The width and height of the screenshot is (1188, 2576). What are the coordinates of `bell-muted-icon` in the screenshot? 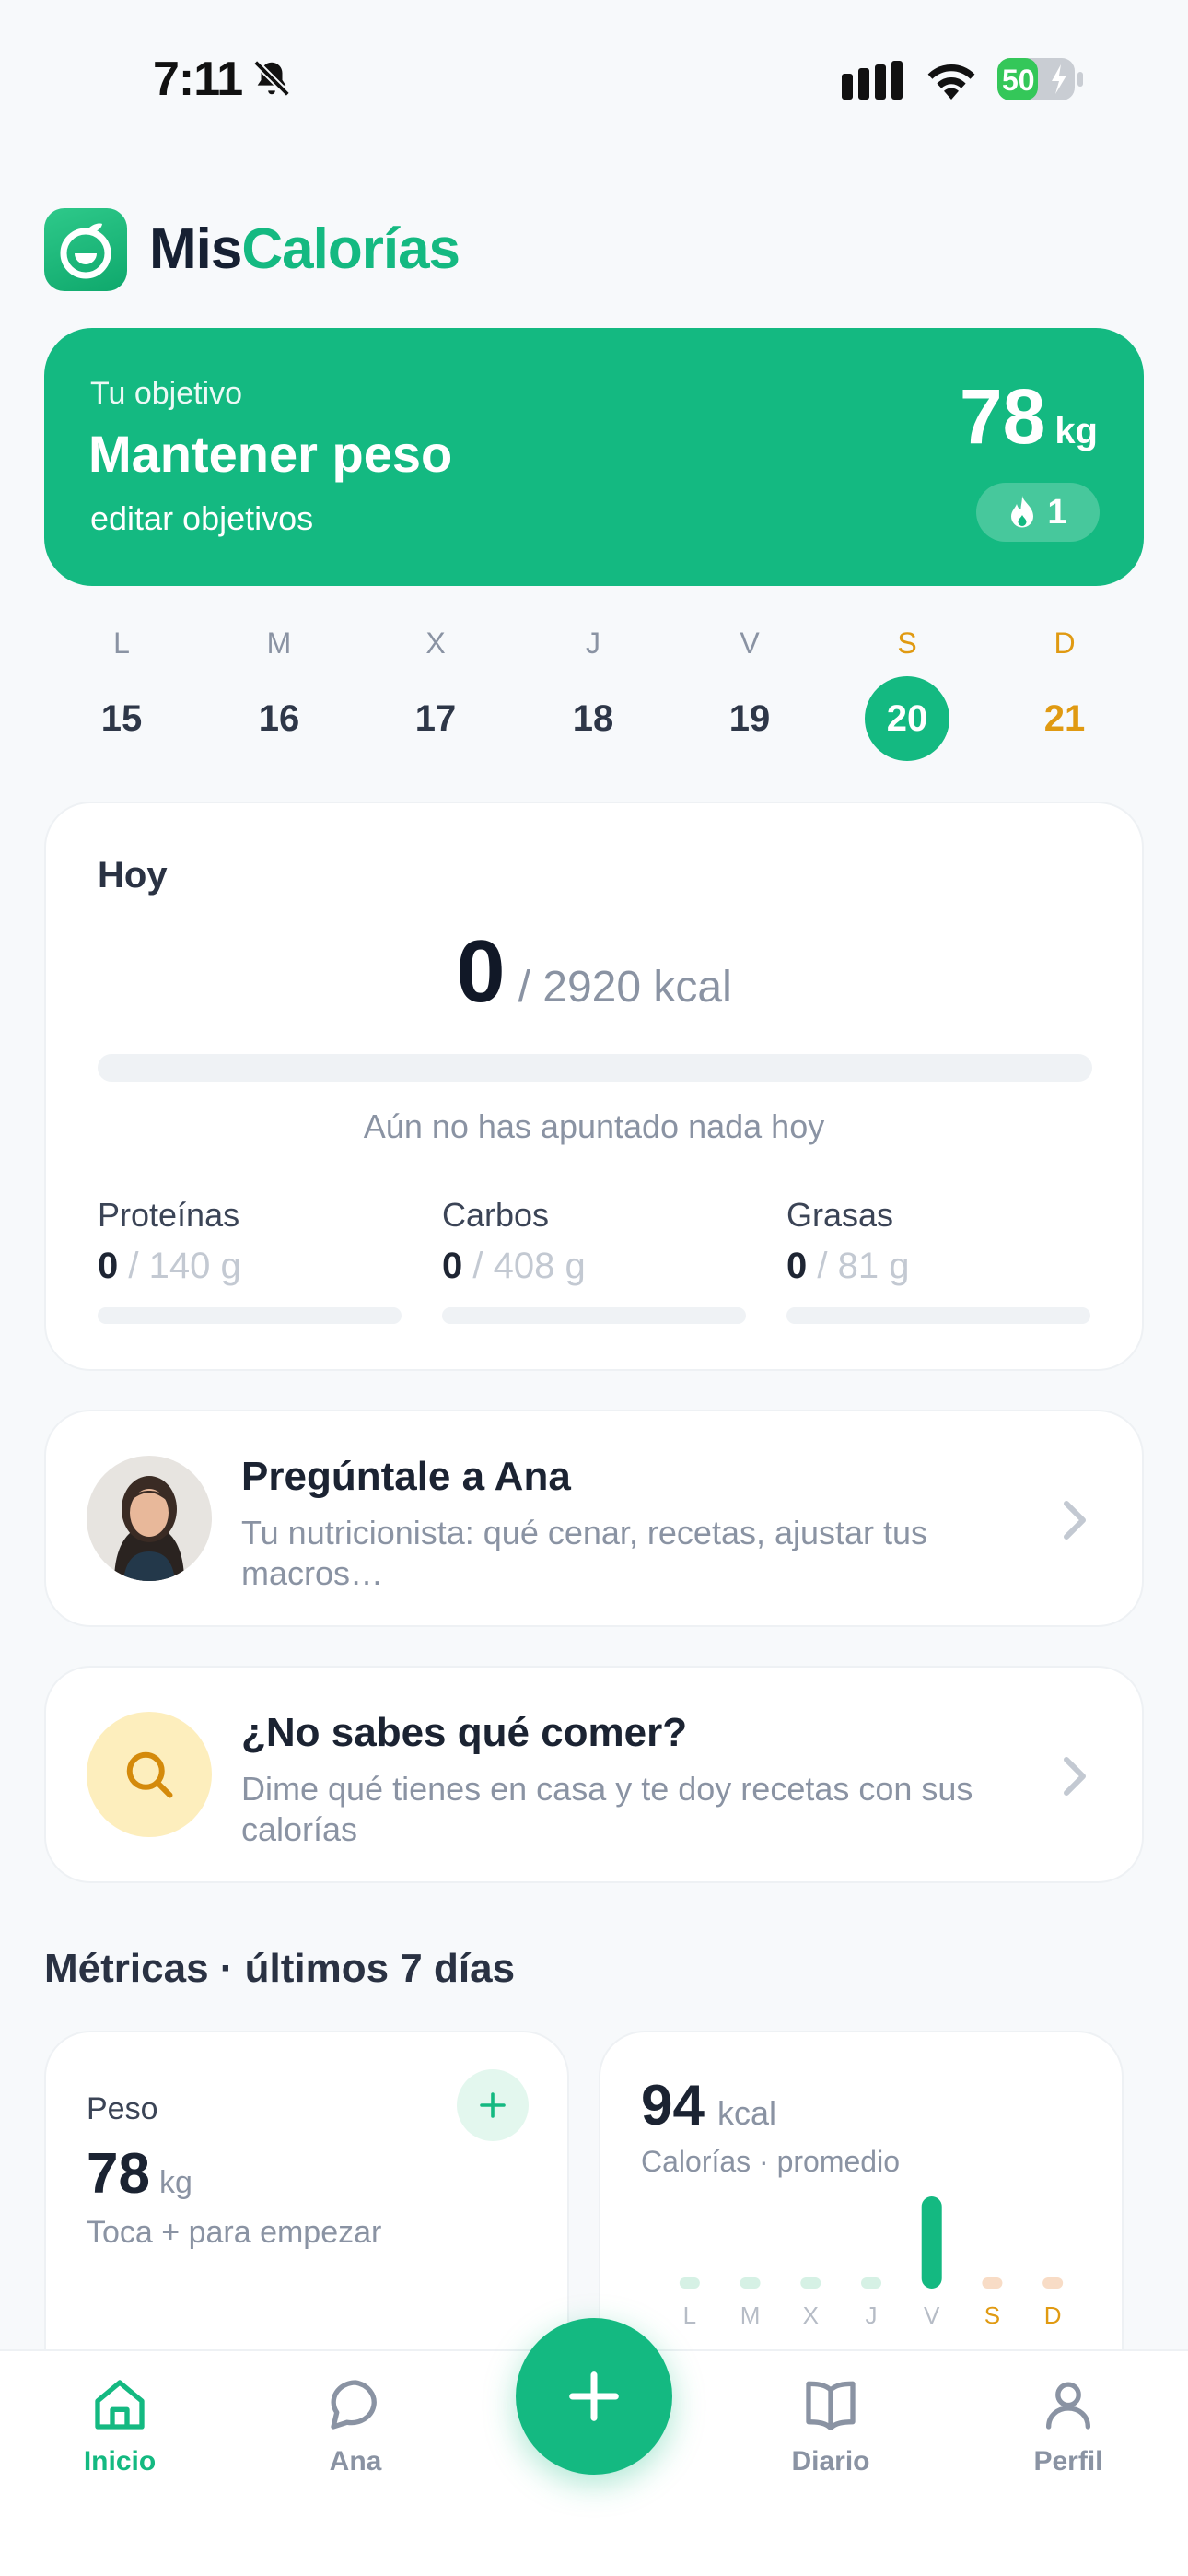 It's located at (271, 78).